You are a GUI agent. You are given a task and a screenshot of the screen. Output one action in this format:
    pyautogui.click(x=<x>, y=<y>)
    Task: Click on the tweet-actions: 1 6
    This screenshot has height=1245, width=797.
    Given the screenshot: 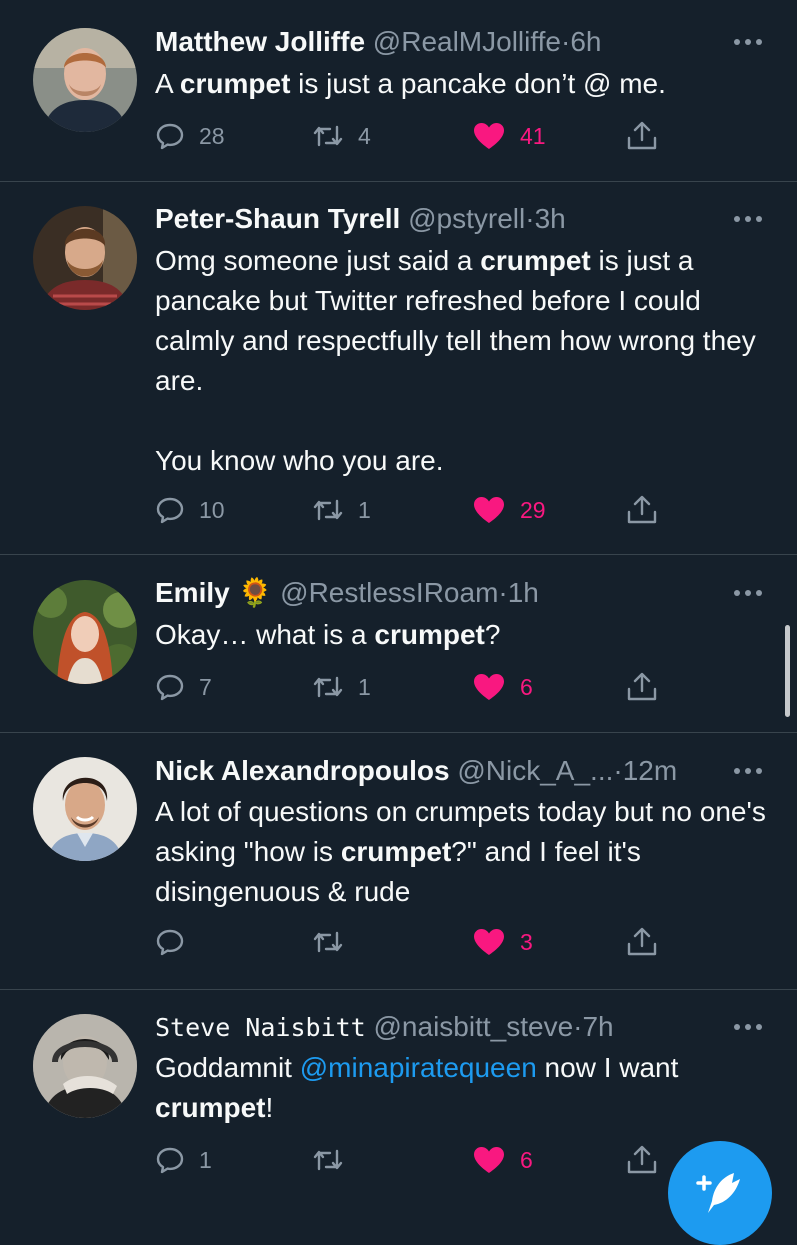 What is the action you would take?
    pyautogui.click(x=415, y=1160)
    